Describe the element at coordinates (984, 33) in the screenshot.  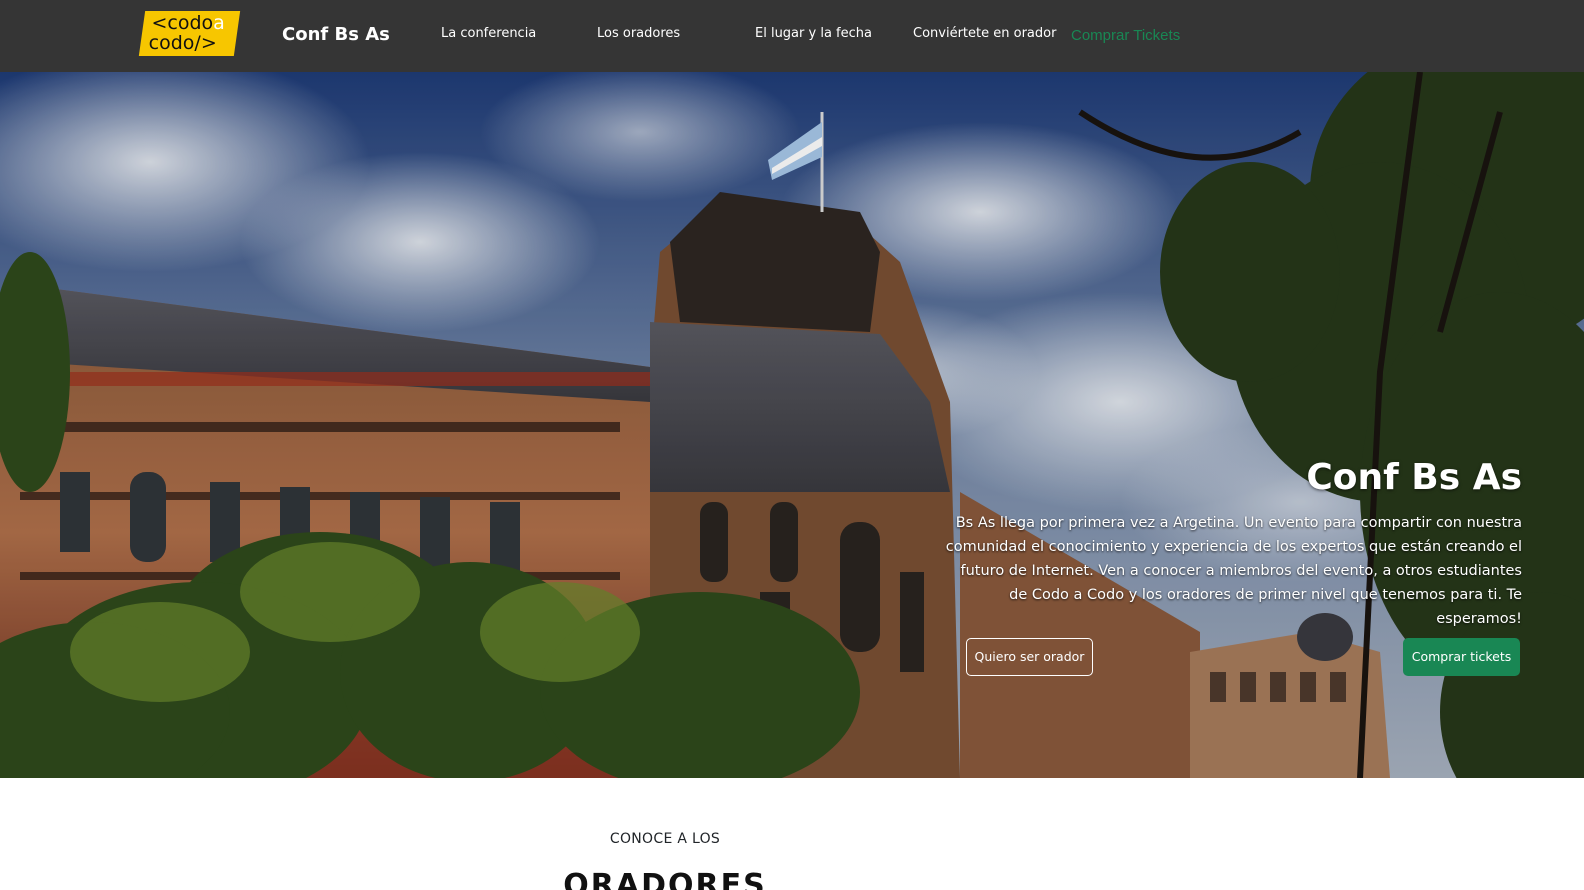
I see `nav-link-conviertete-en-orador: Conviértete en orador` at that location.